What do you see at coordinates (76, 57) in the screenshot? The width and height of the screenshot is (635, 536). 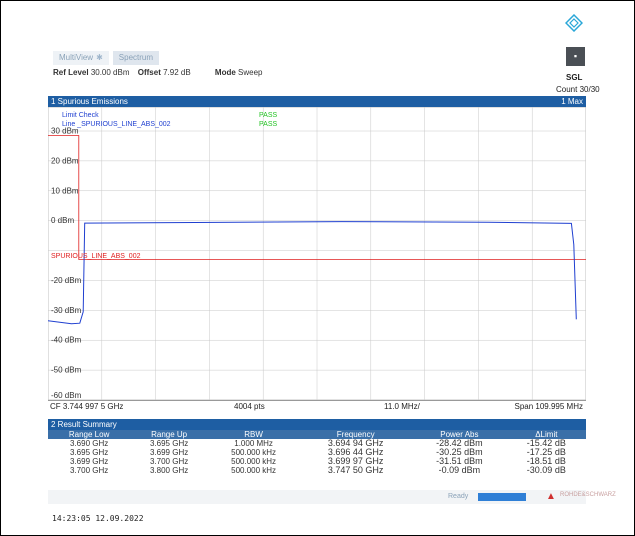 I see `tab-label: MultiView` at bounding box center [76, 57].